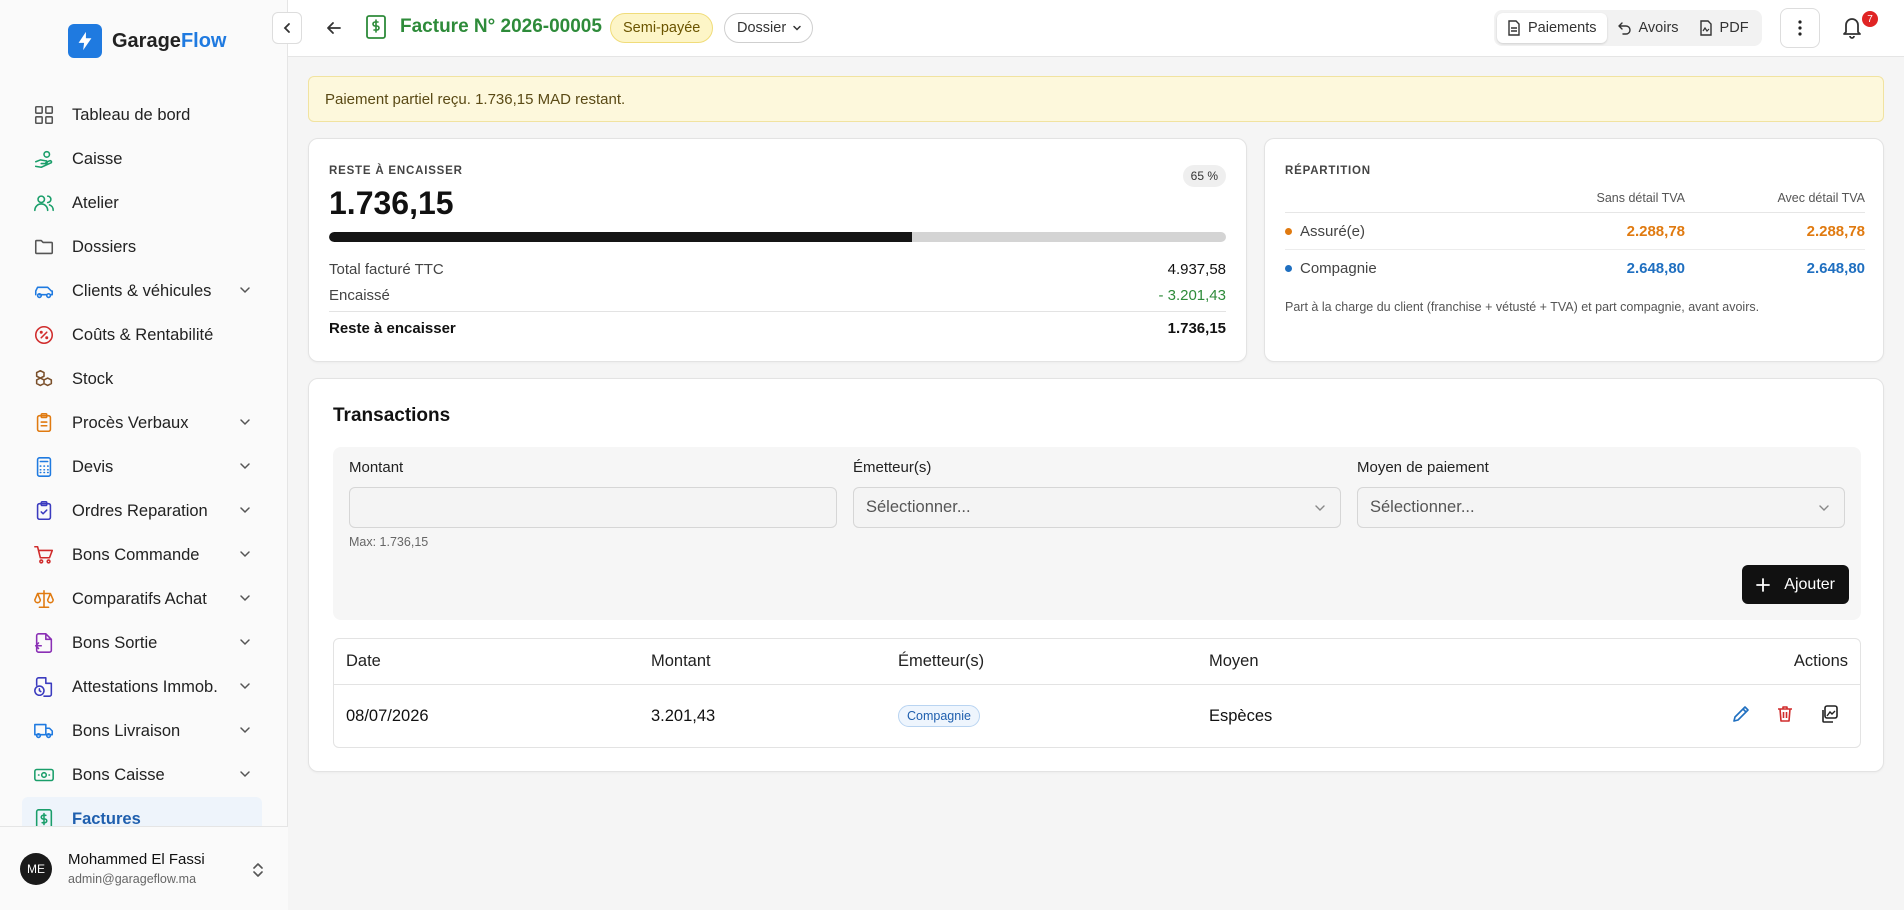 This screenshot has height=910, width=1904. What do you see at coordinates (681, 661) in the screenshot?
I see `col-amount: Montant` at bounding box center [681, 661].